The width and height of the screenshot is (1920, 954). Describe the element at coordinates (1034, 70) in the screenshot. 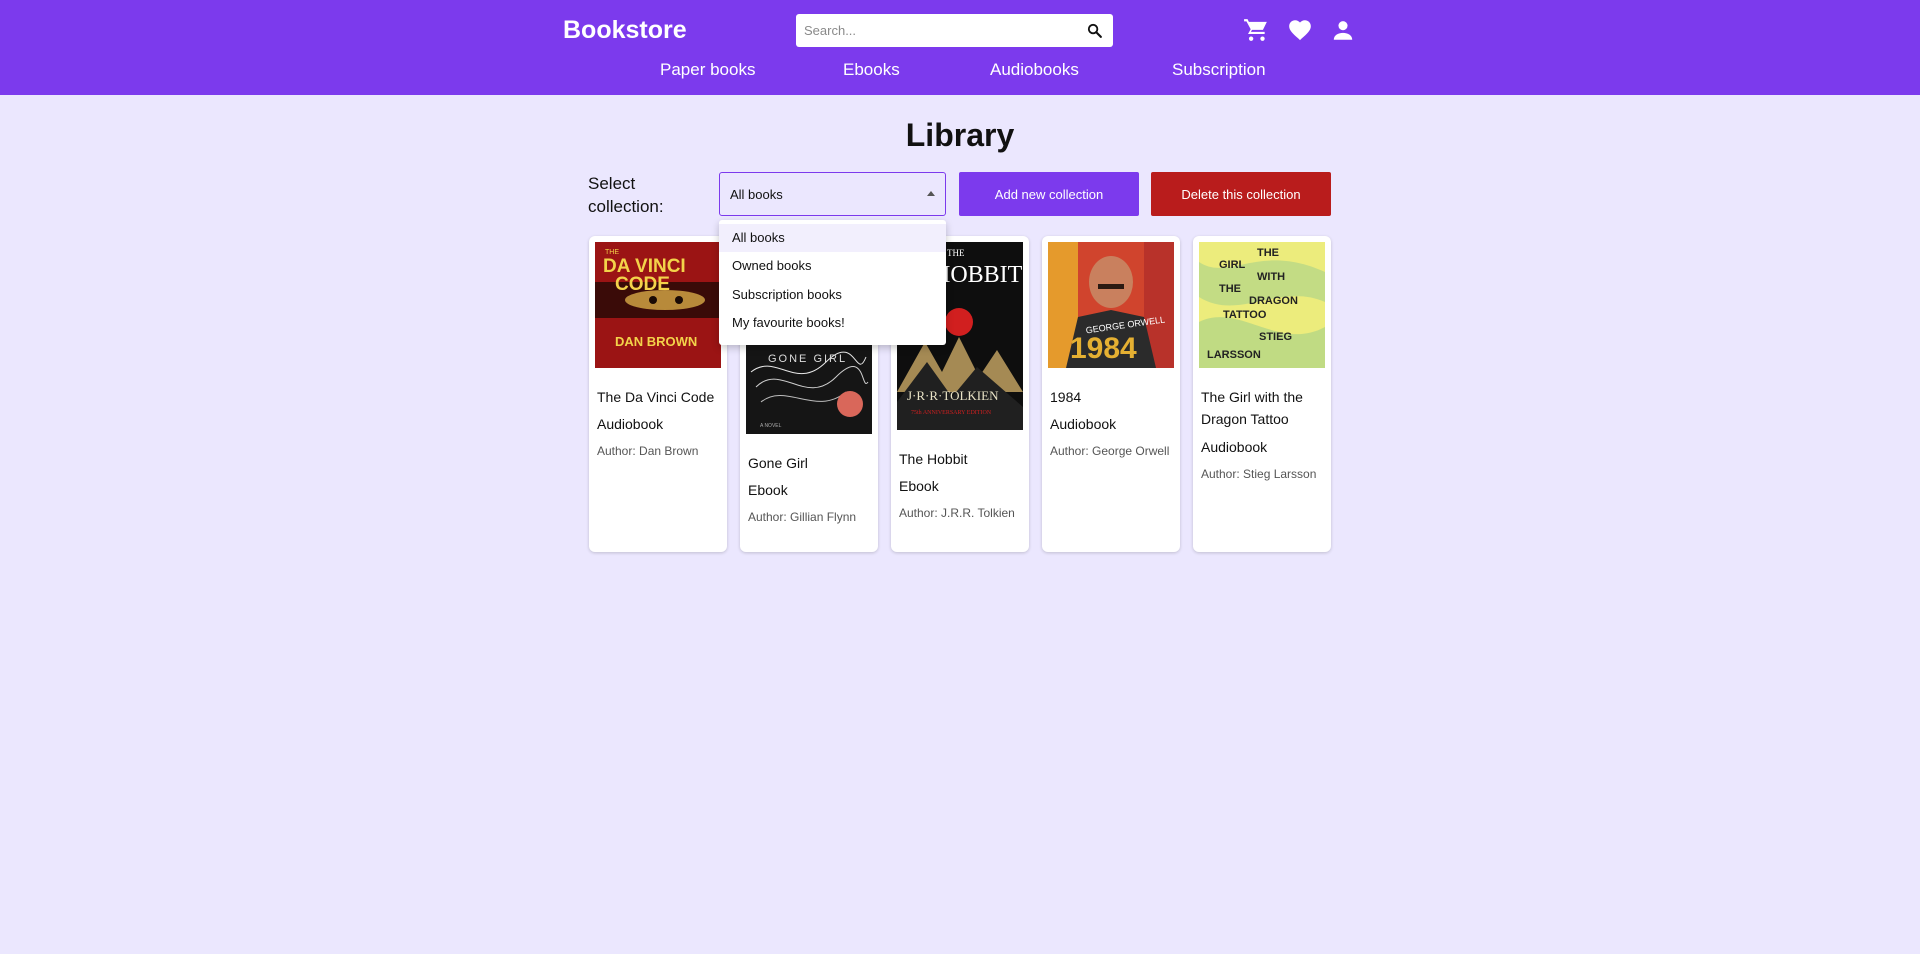

I see `nav-audiobooks: Audiobooks` at that location.